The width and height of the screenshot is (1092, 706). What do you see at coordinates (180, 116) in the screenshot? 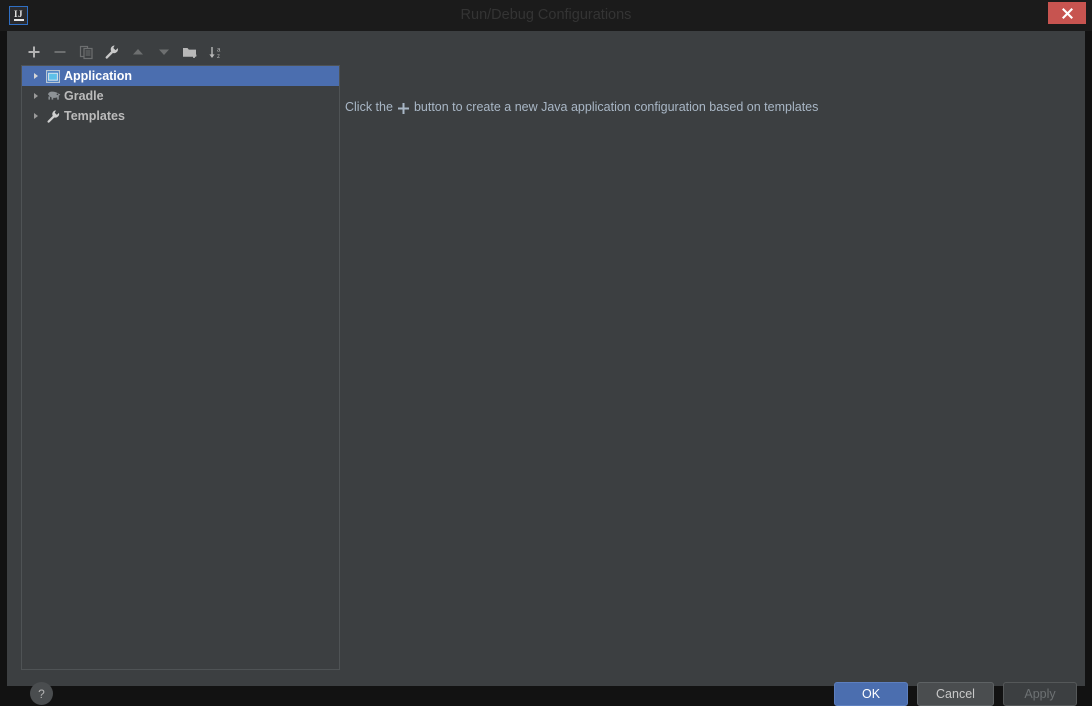
I see `tree-item-templates: Templates` at bounding box center [180, 116].